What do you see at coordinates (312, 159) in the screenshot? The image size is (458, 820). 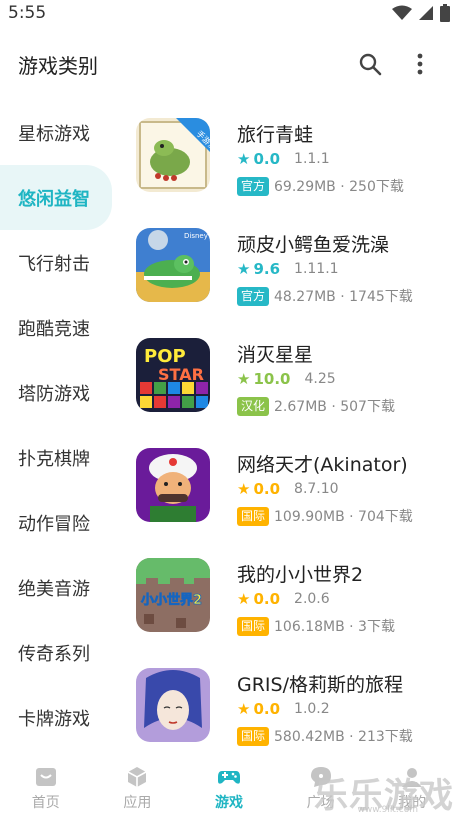 I see `game-version: 1.1.1` at bounding box center [312, 159].